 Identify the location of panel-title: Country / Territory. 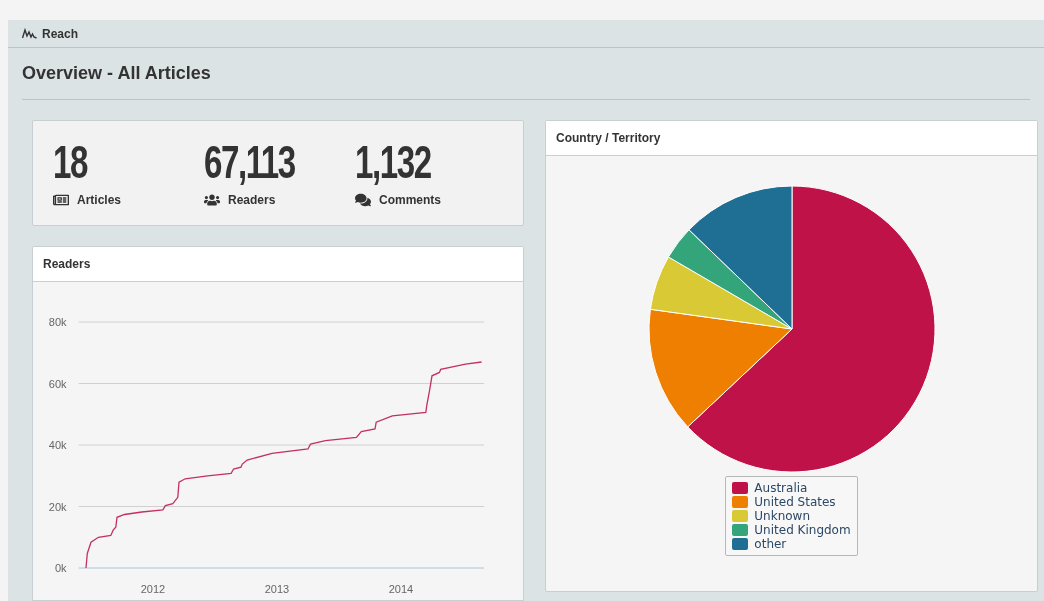
(608, 138).